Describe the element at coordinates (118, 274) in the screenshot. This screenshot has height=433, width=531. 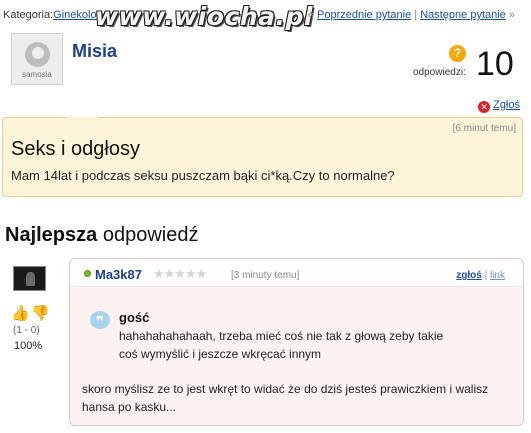
I see `answer-username: Ma3k87` at that location.